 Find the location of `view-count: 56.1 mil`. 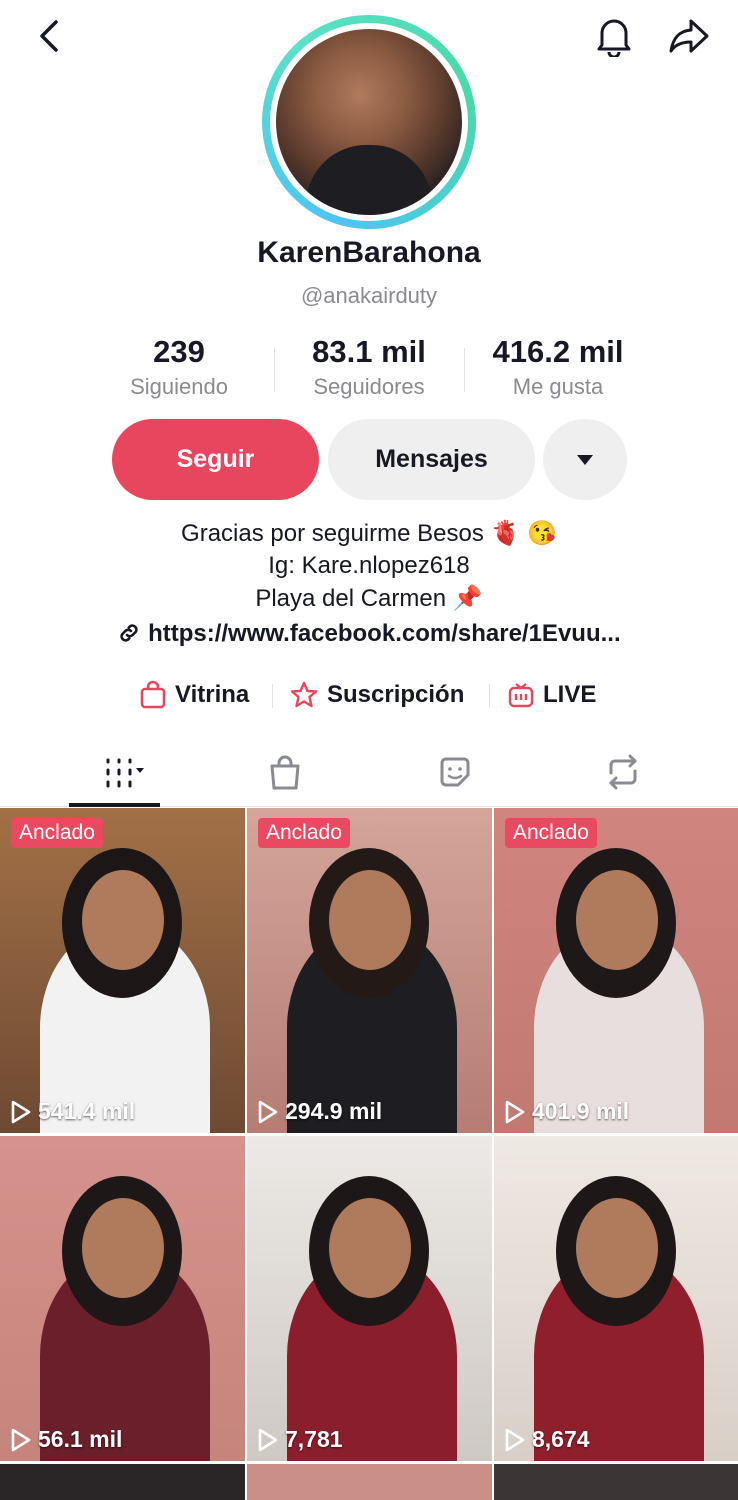

view-count: 56.1 mil is located at coordinates (66, 1439).